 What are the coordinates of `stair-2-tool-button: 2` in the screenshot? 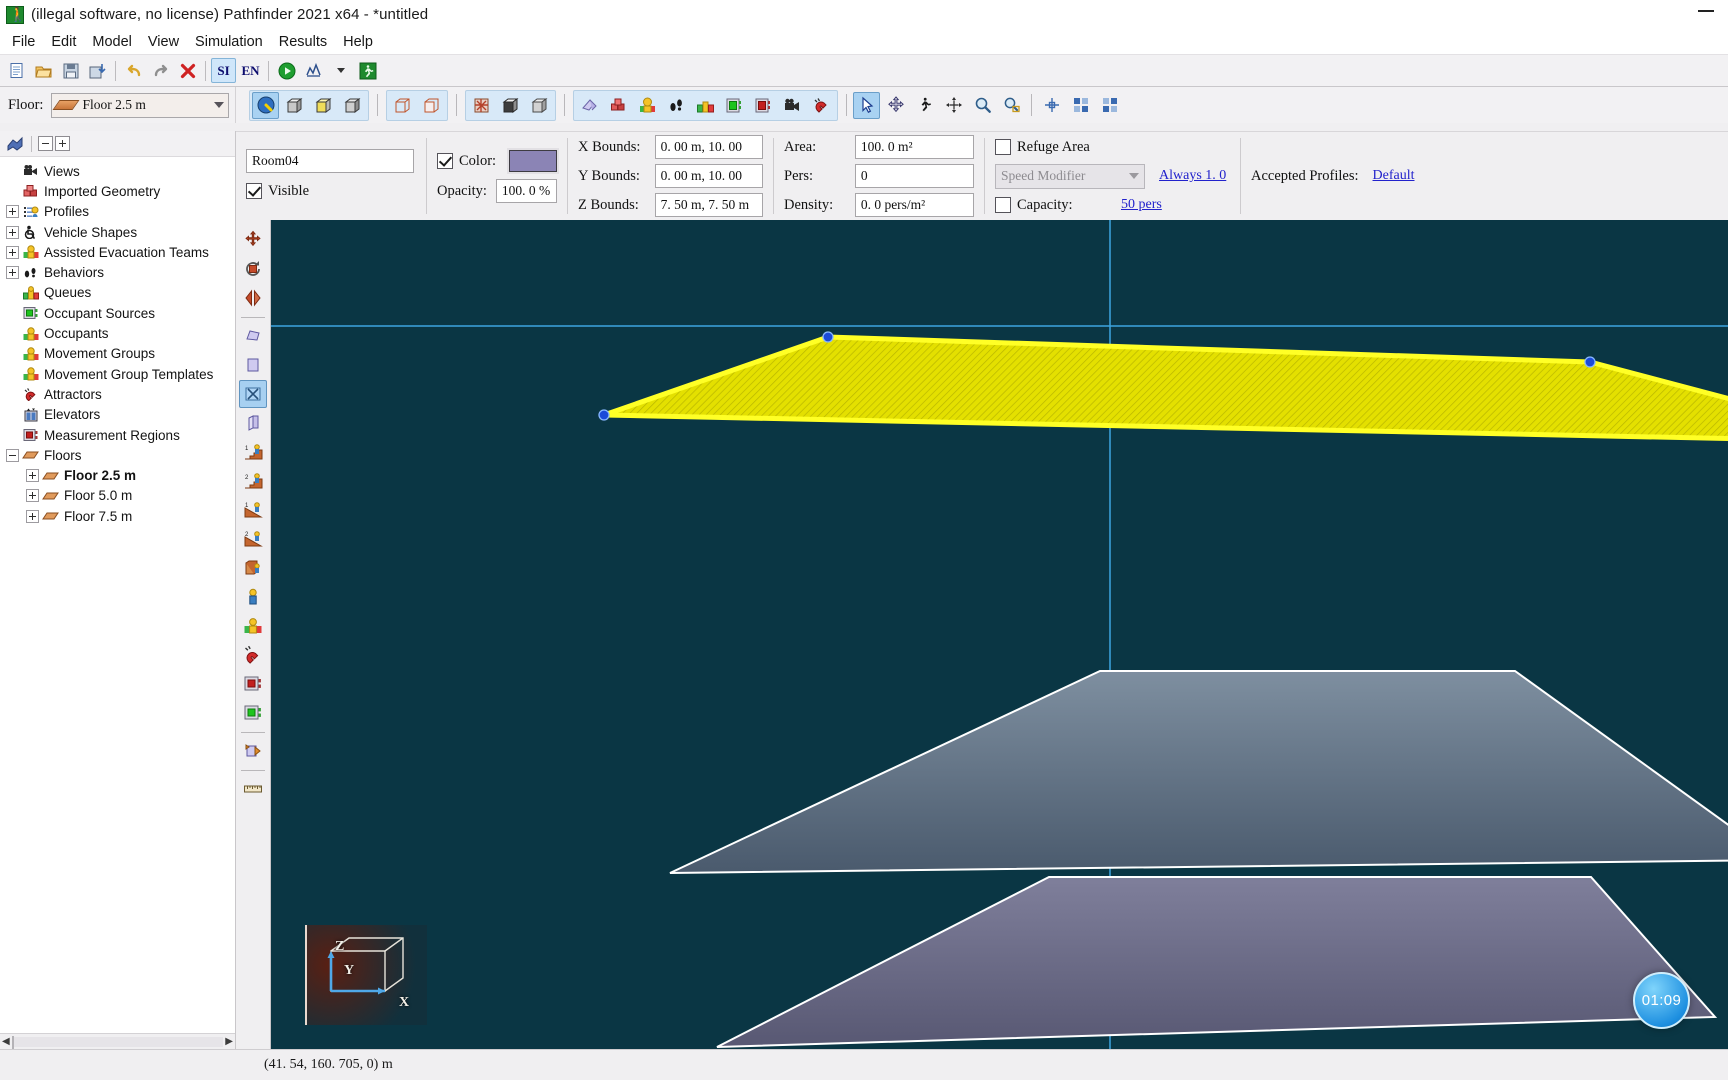 It's located at (253, 481).